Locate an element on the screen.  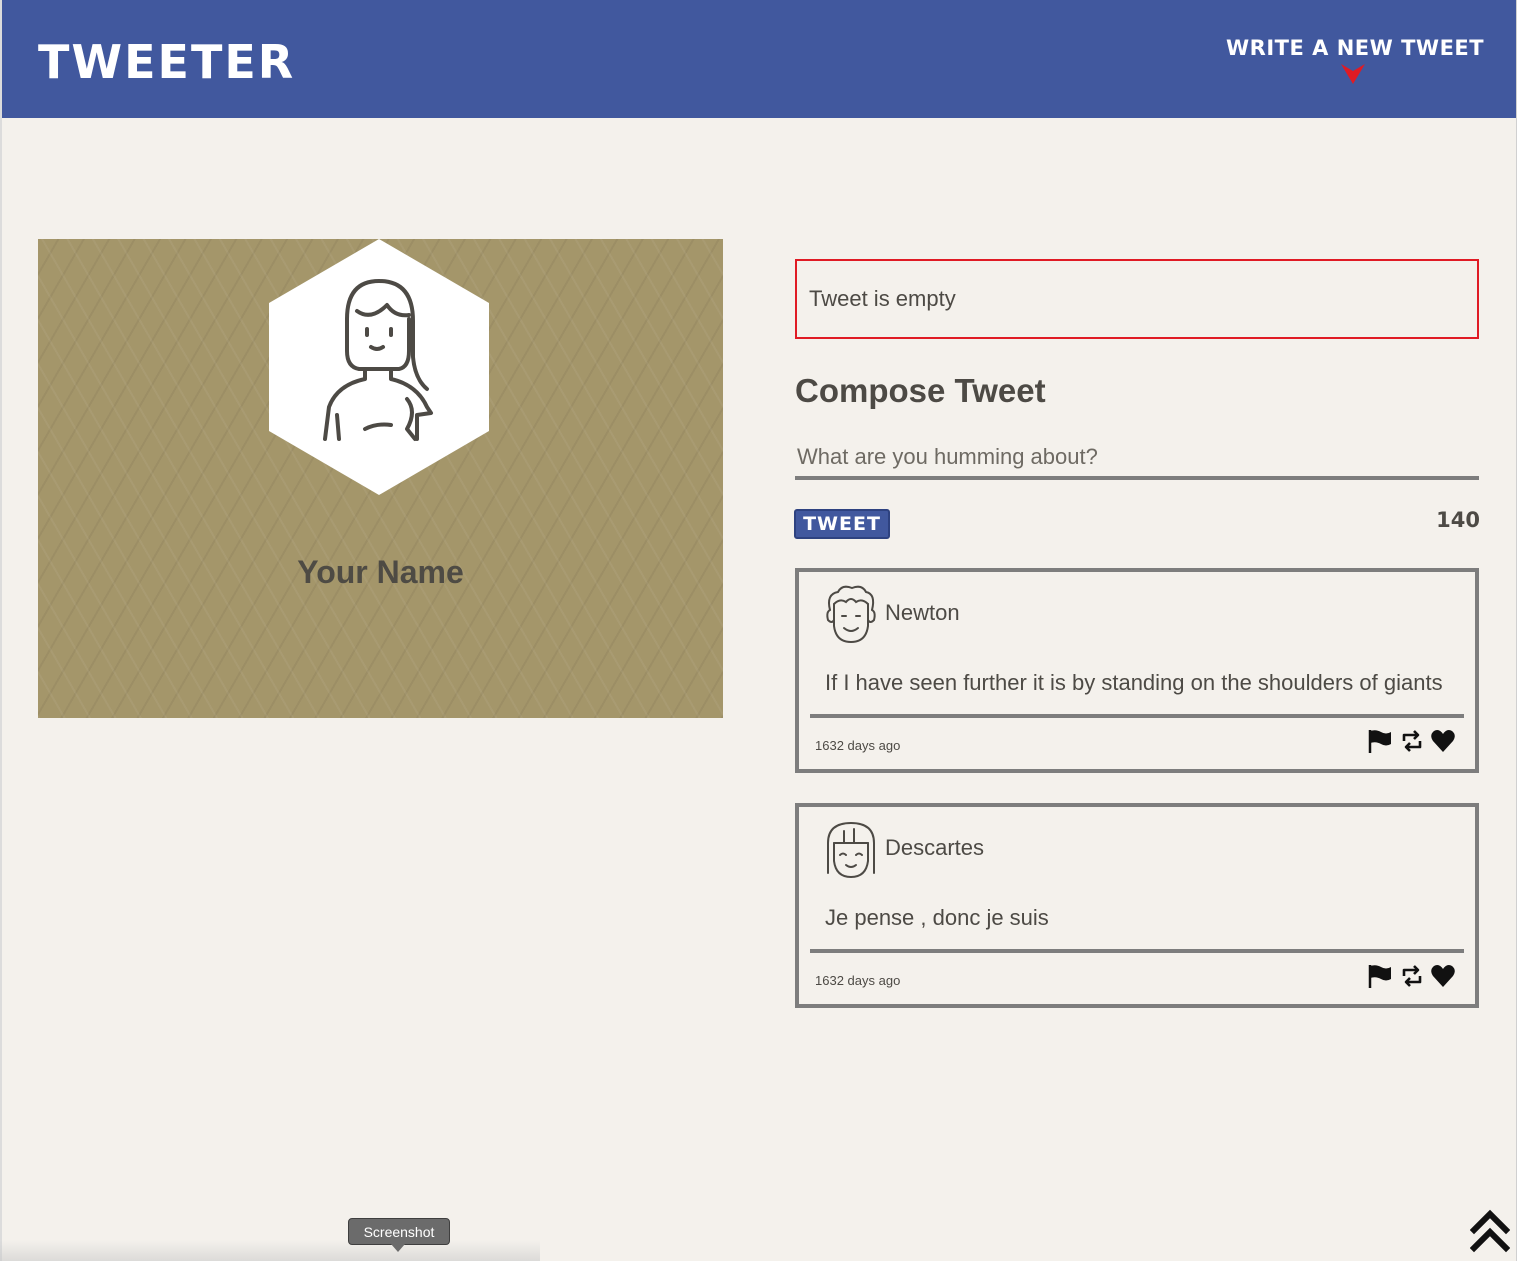
bob-hair-avatar-icon is located at coordinates (851, 850).